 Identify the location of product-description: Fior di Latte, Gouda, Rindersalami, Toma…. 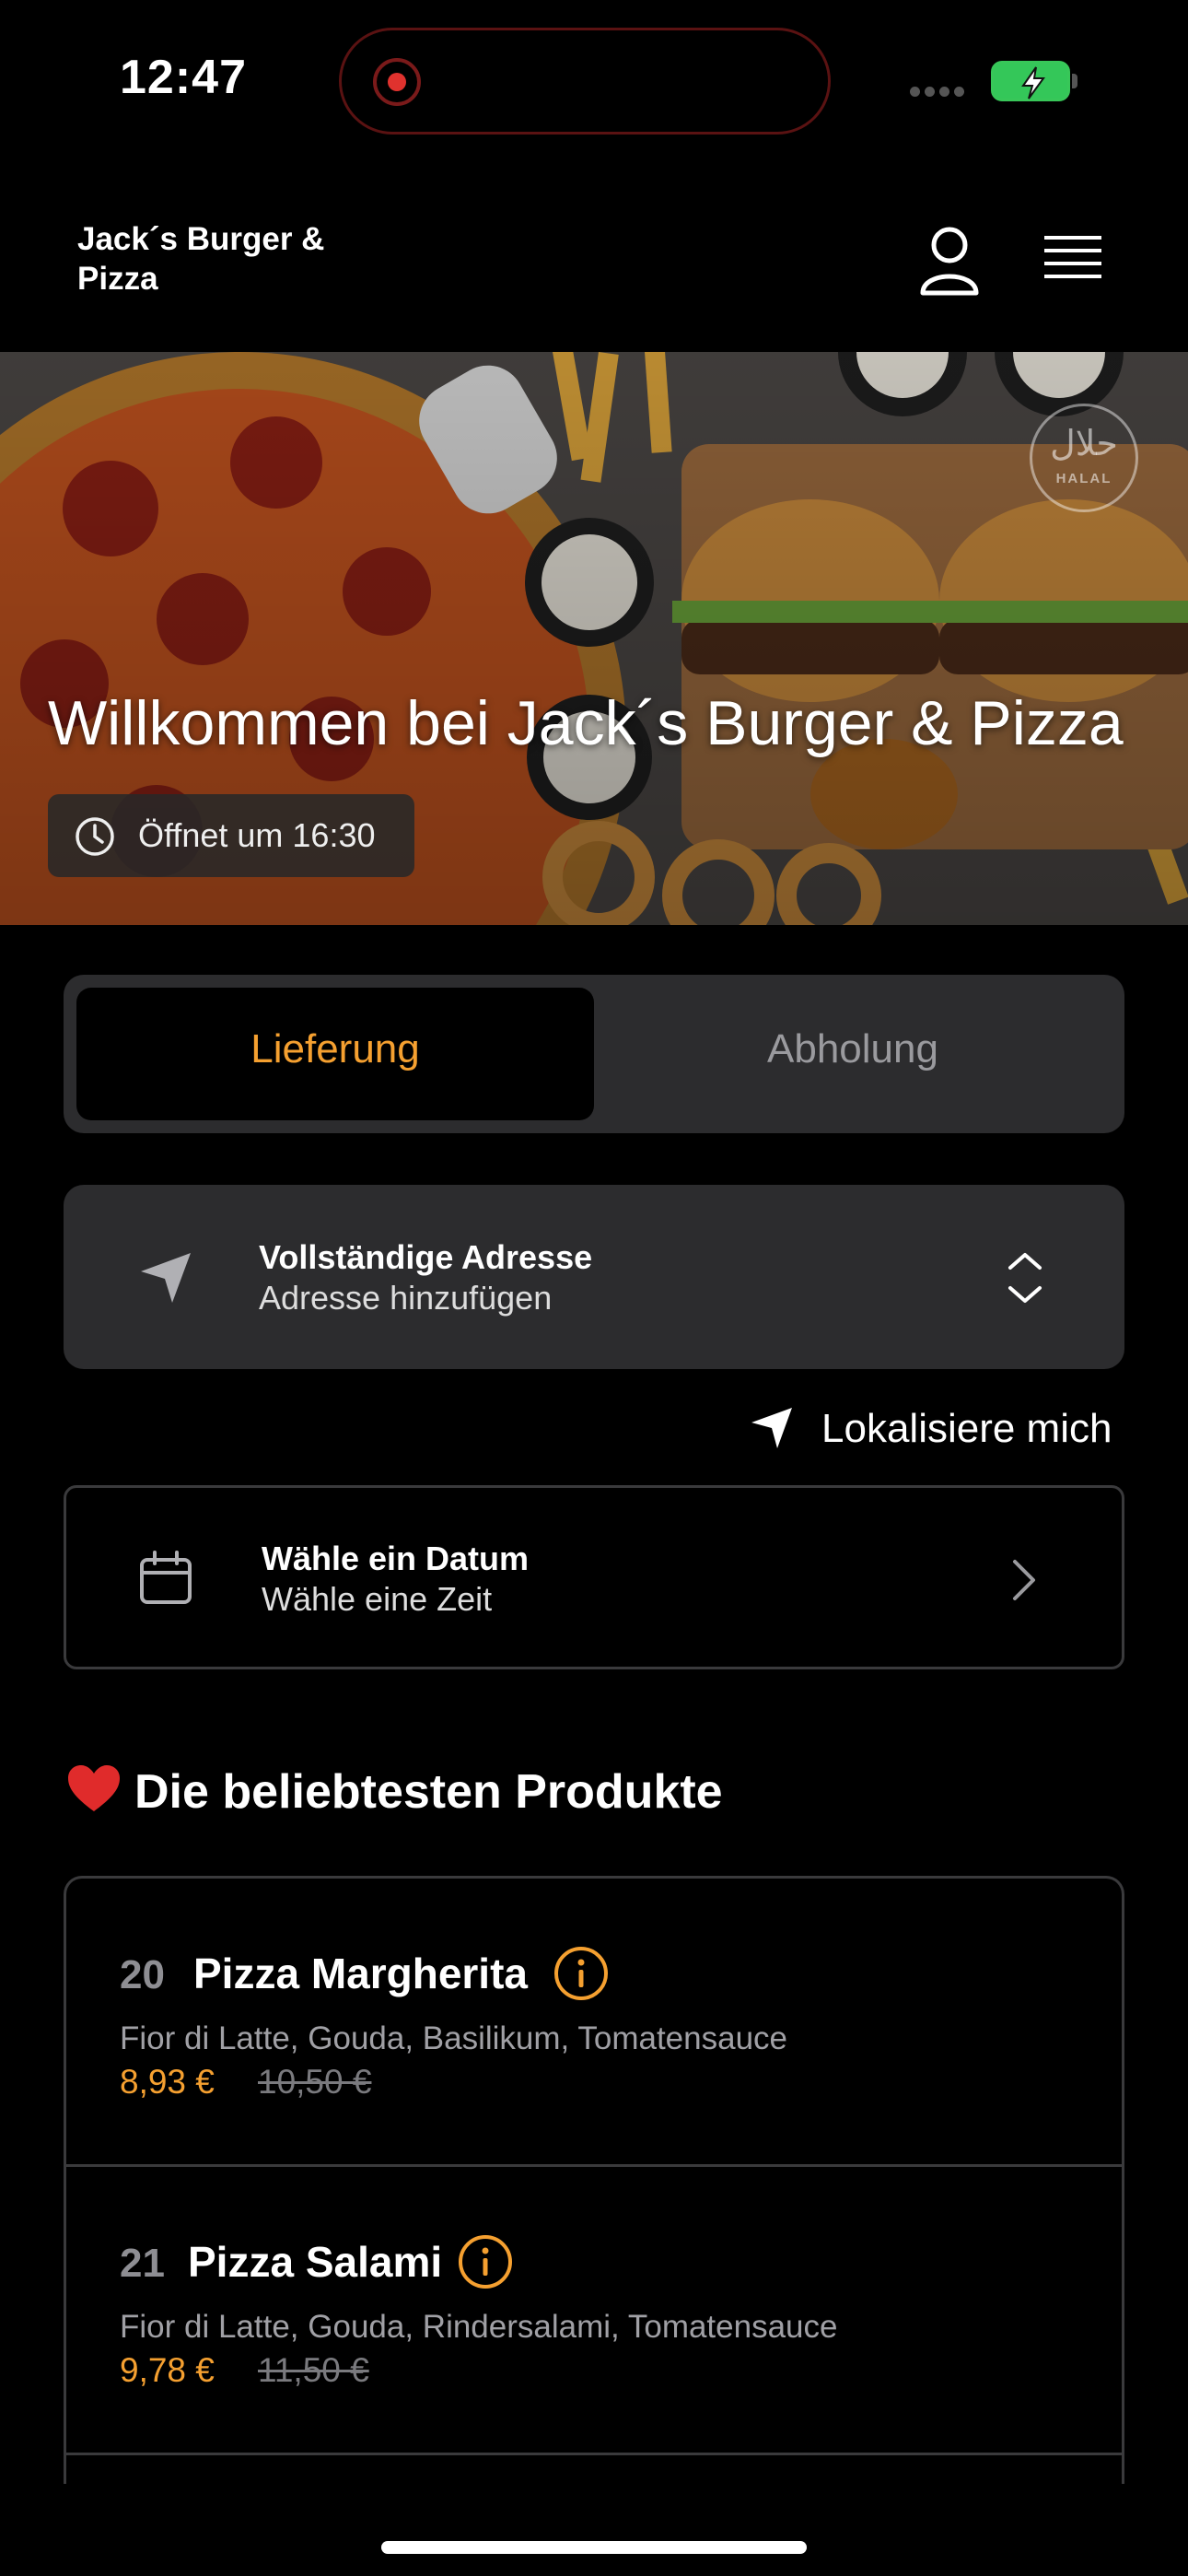
(479, 2327).